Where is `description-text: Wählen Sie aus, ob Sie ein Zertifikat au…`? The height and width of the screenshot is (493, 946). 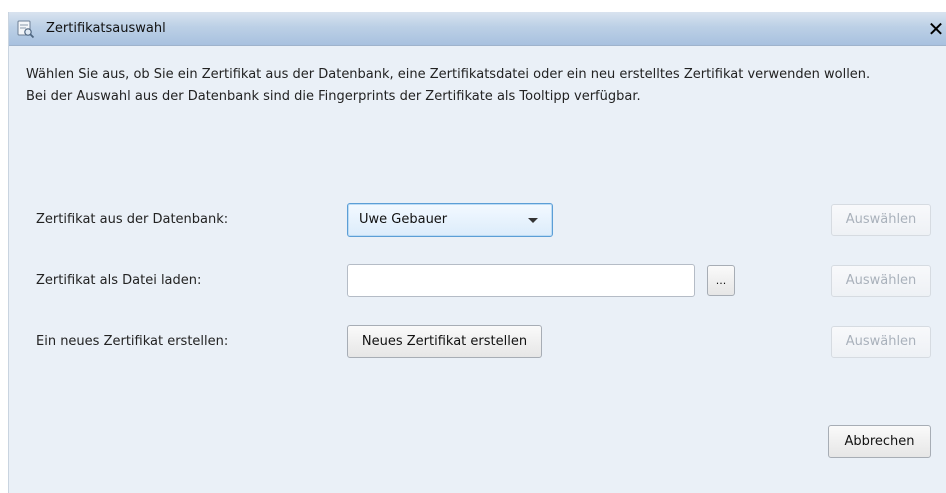 description-text: Wählen Sie aus, ob Sie ein Zertifikat au… is located at coordinates (486, 86).